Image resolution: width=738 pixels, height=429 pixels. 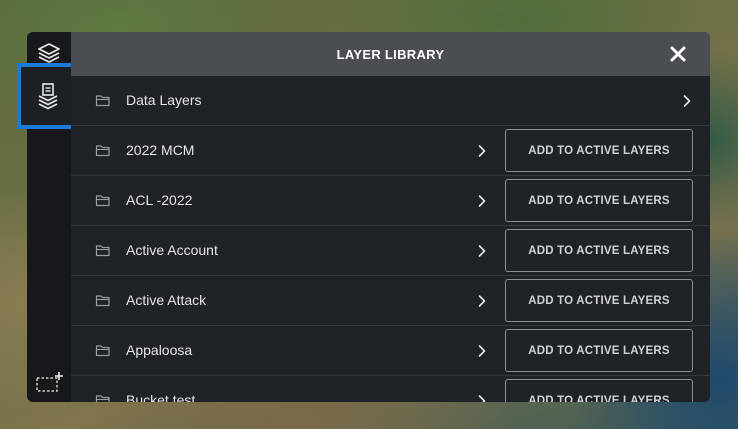 What do you see at coordinates (390, 351) in the screenshot?
I see `layer-folder-row: Appaloosa ADD TO ACTIVE LAYERS` at bounding box center [390, 351].